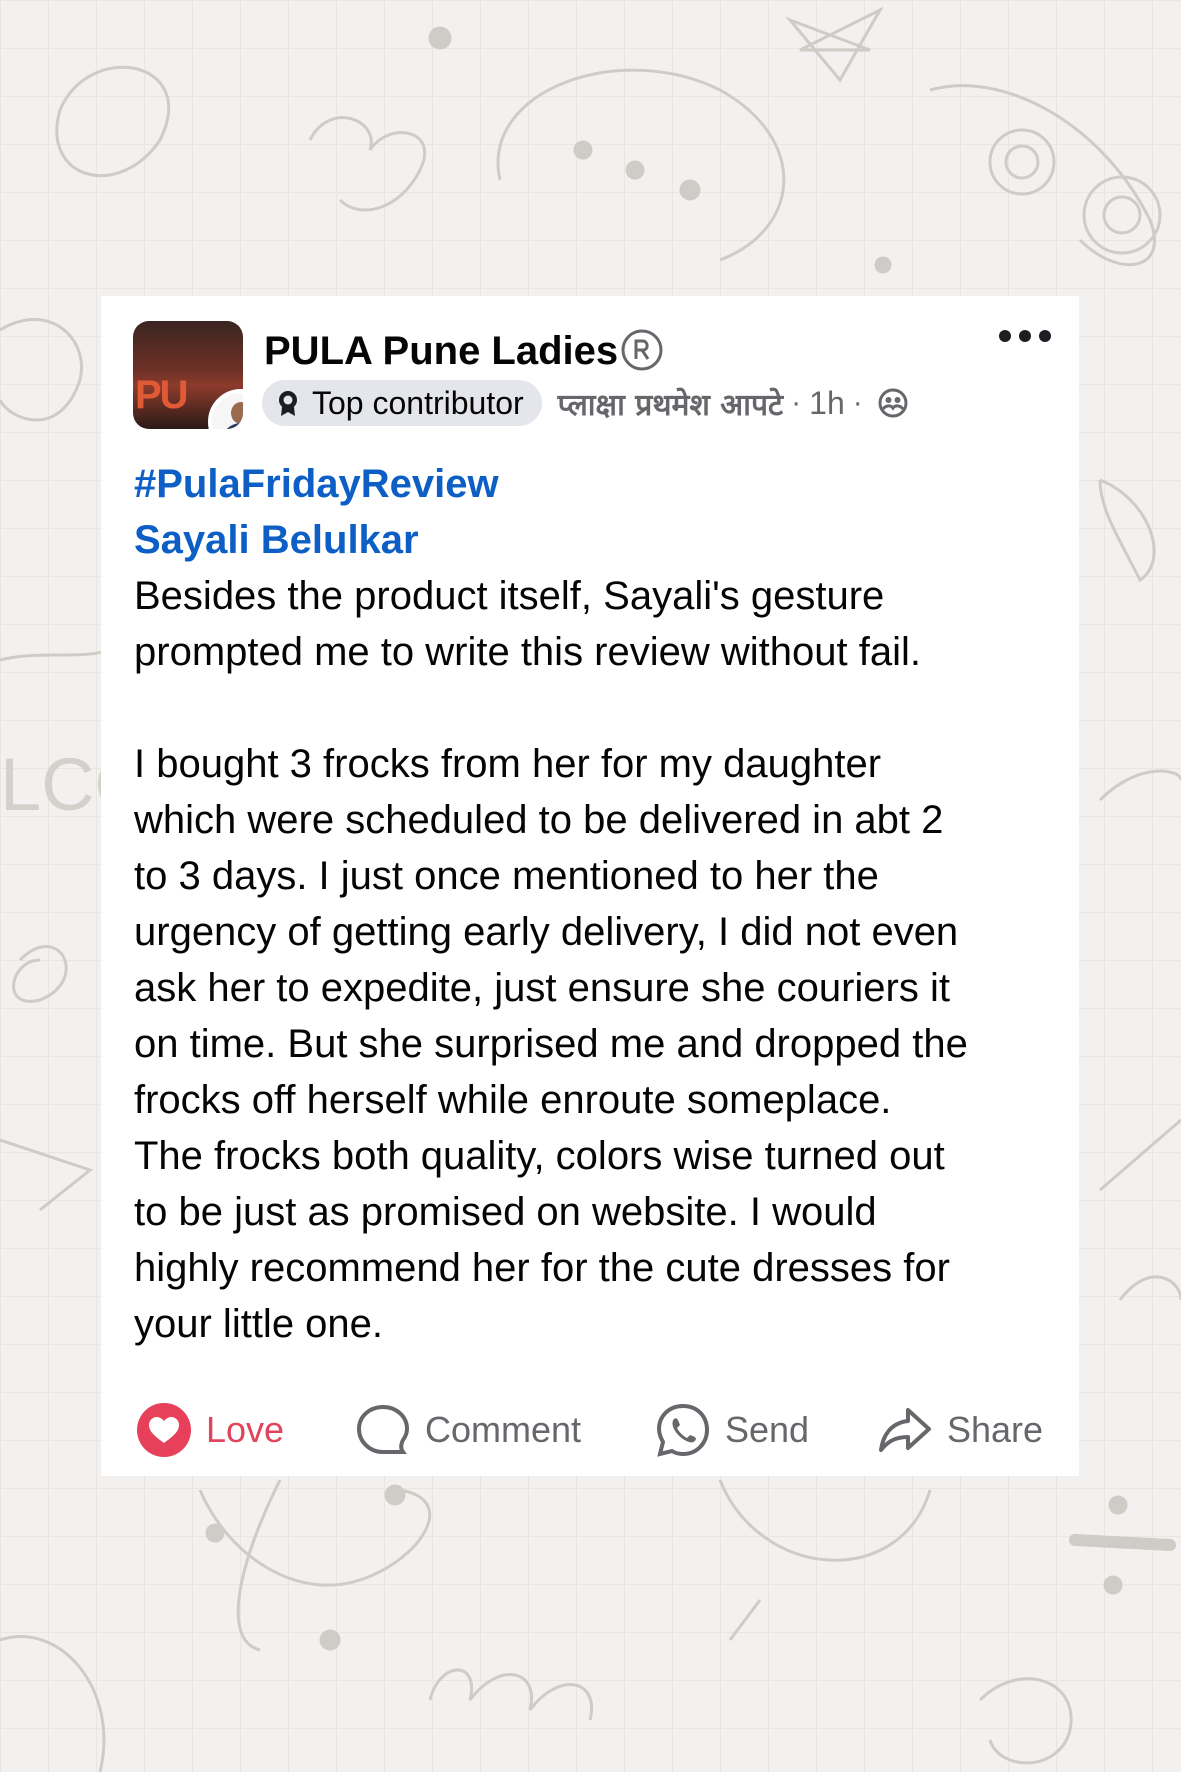 The width and height of the screenshot is (1181, 1772). I want to click on group-avatar: PU, so click(188, 375).